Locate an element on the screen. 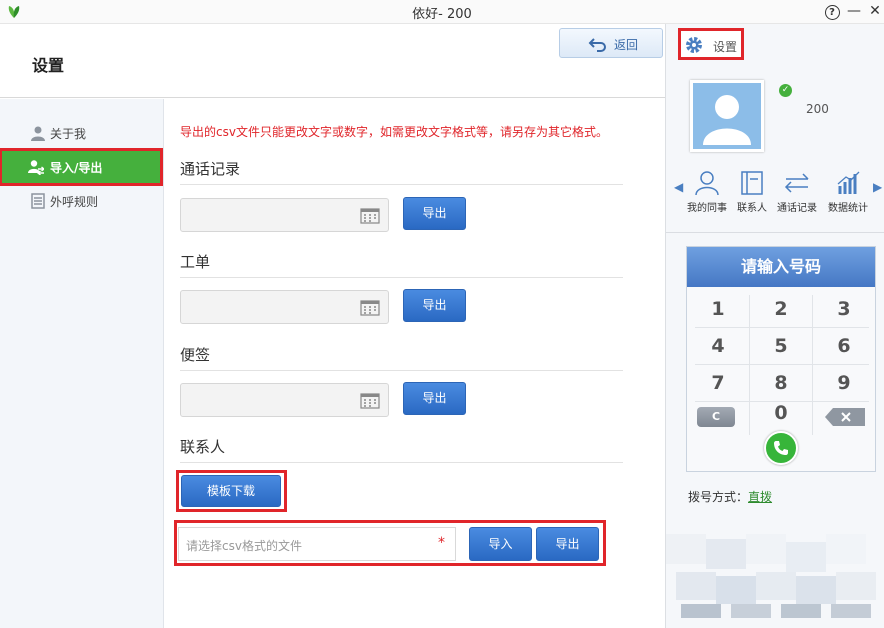 The image size is (884, 628). dial-key-5: 5 is located at coordinates (781, 346).